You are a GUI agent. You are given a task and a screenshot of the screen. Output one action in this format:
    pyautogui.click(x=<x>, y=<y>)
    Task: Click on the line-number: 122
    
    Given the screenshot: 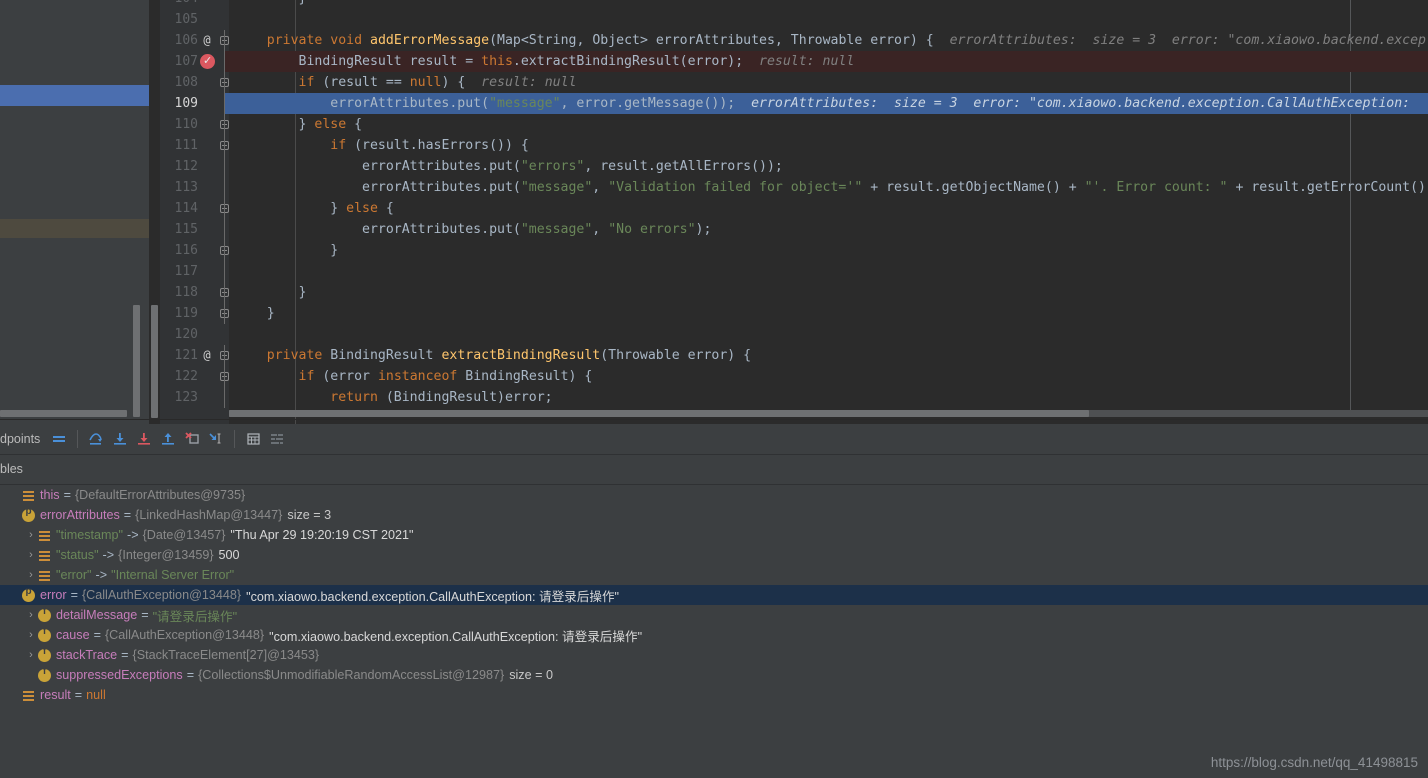 What is the action you would take?
    pyautogui.click(x=186, y=376)
    